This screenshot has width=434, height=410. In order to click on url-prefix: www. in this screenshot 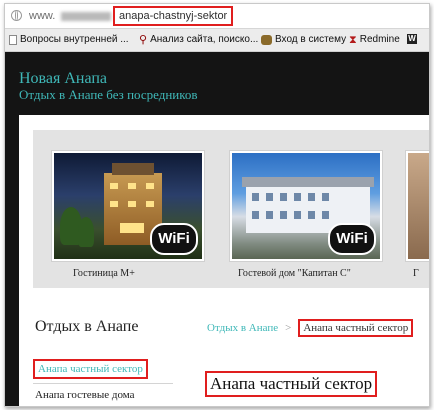, I will do `click(42, 16)`.